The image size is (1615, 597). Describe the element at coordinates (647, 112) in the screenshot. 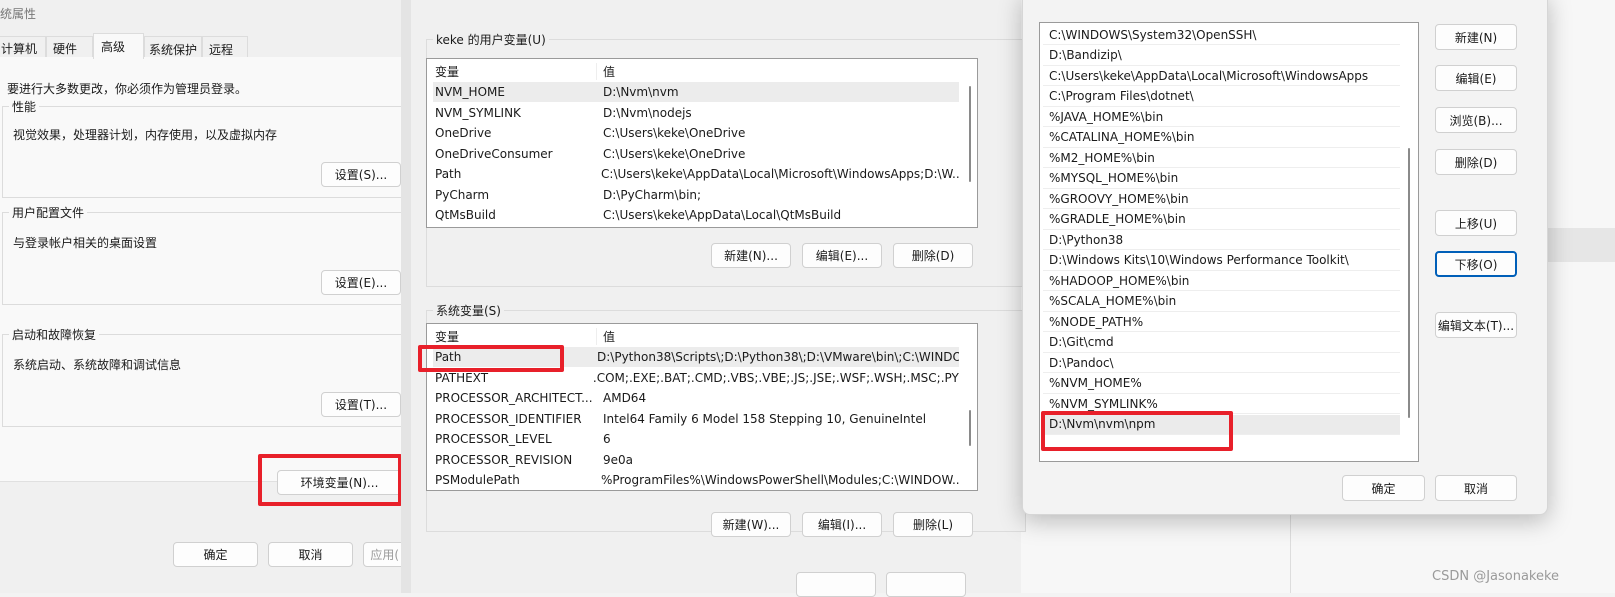

I see `variable-value: D:\Nvm\nodejs` at that location.